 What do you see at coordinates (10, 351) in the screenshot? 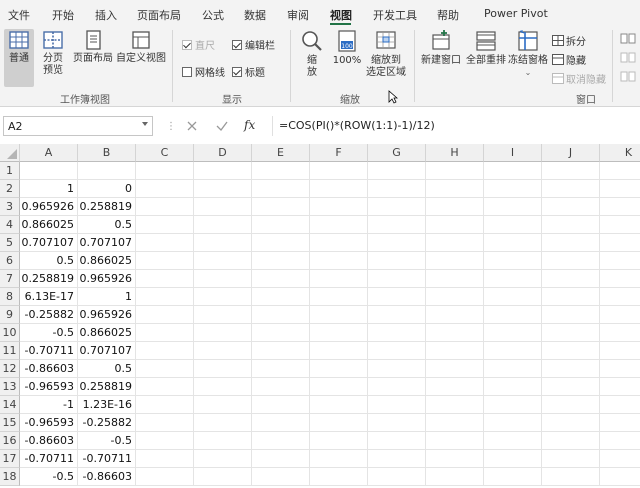
I see `row-header: 11` at bounding box center [10, 351].